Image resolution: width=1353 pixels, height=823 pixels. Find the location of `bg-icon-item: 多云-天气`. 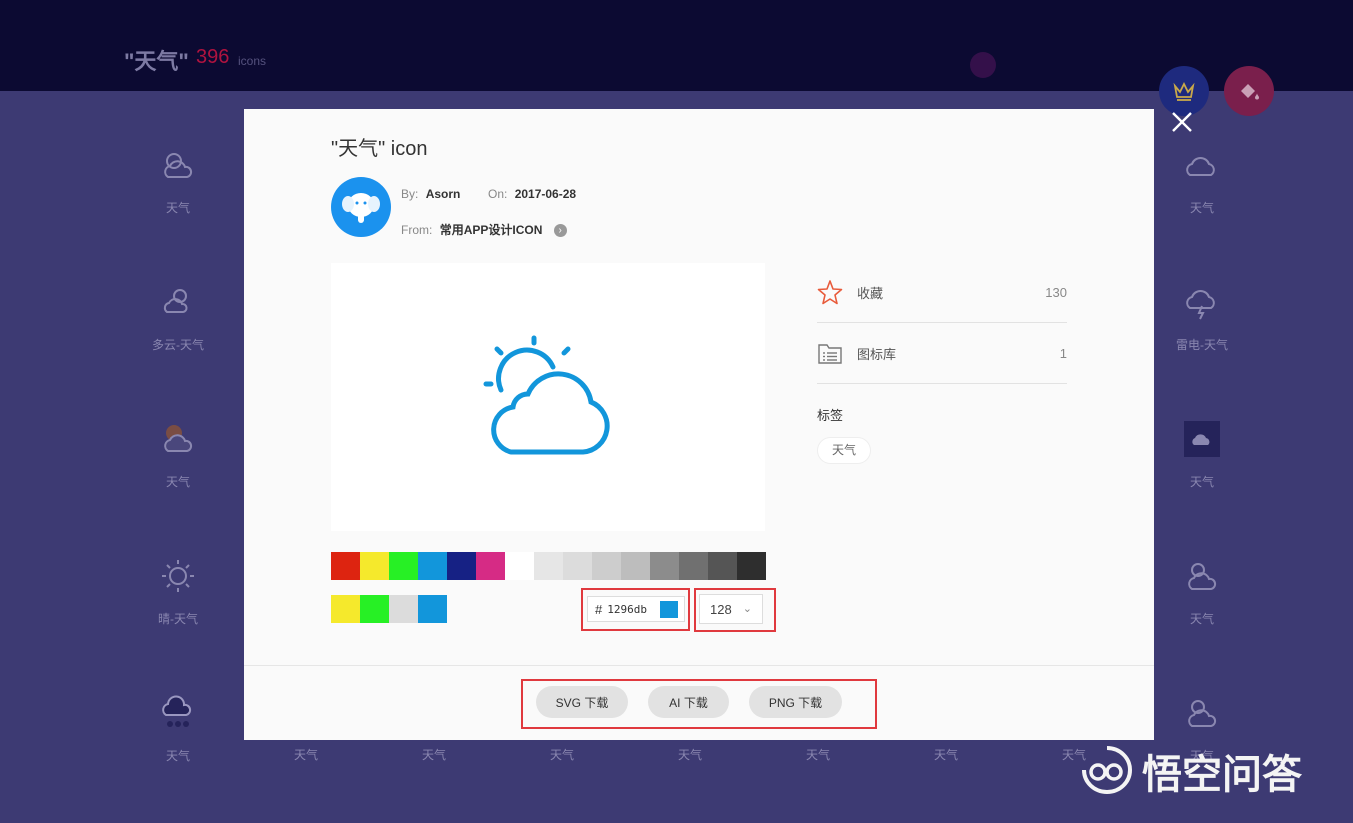

bg-icon-item: 多云-天气 is located at coordinates (178, 317).